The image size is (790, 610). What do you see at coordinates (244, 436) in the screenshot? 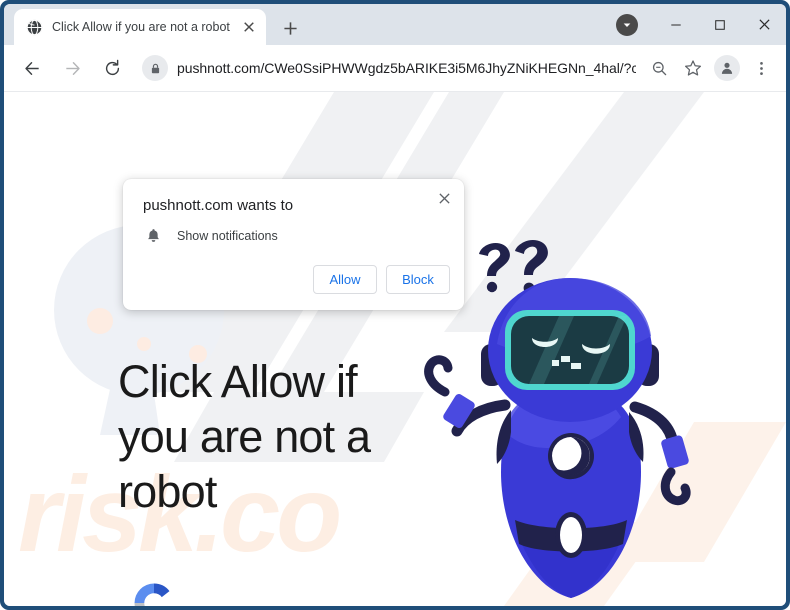
I see `page-title: Click Allow if you are not a robot` at bounding box center [244, 436].